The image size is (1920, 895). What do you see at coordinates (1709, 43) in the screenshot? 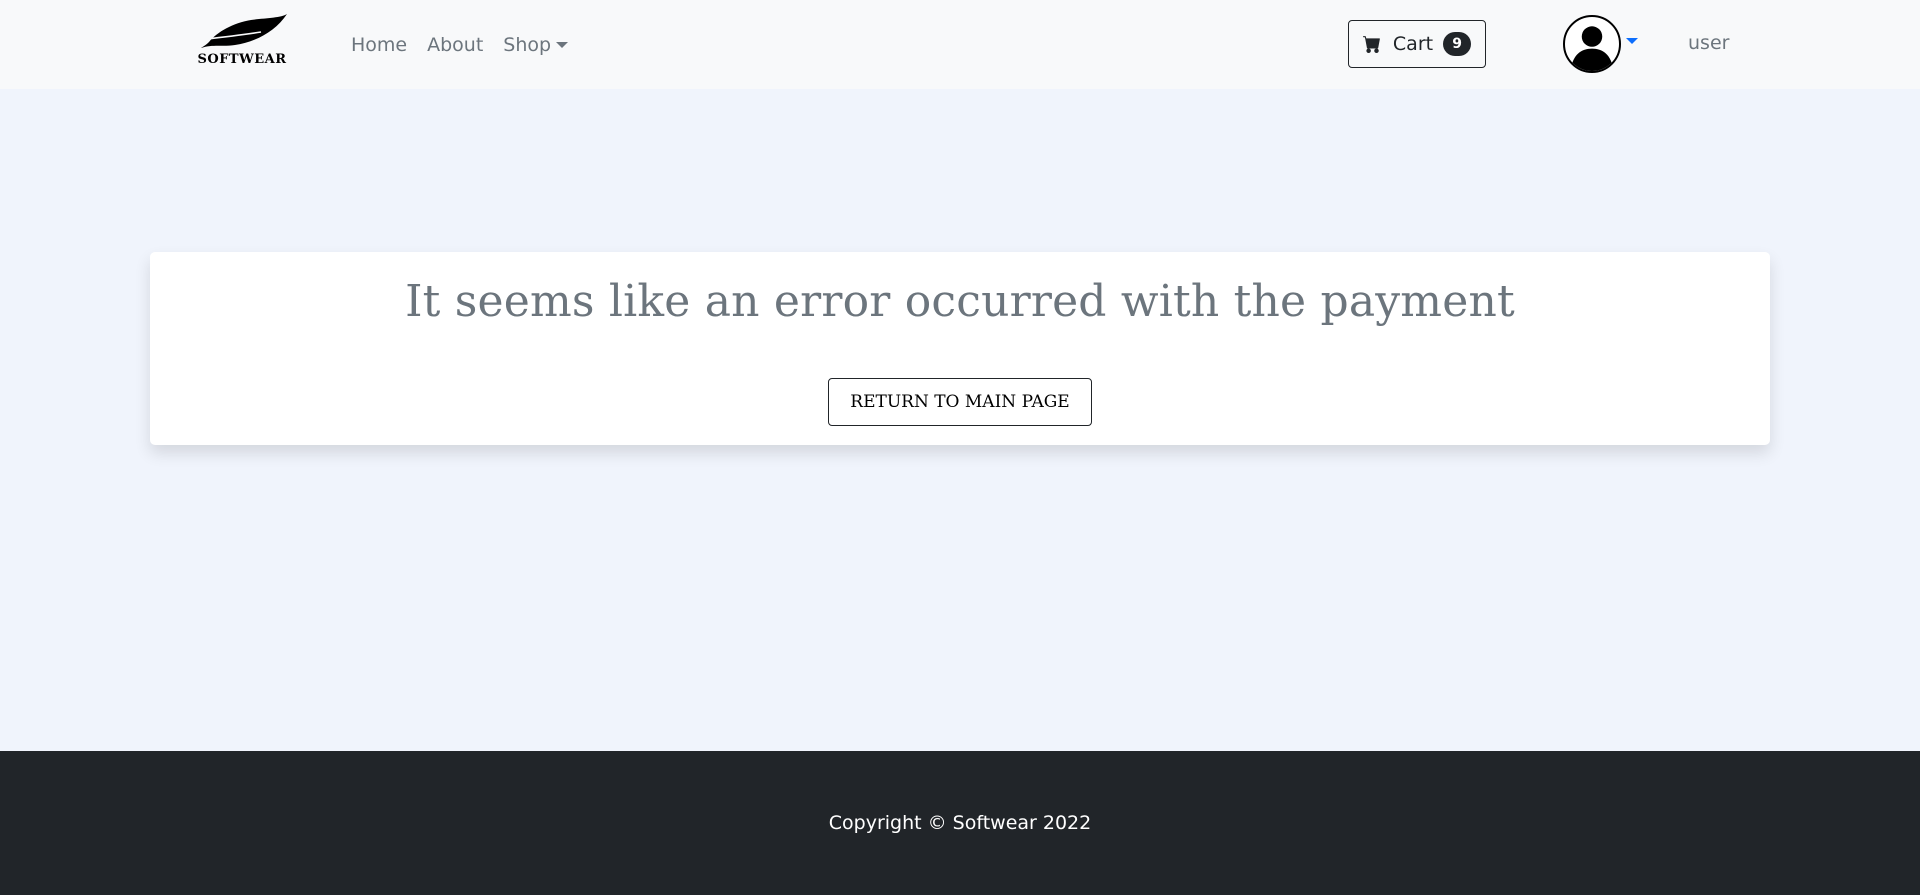
I see `username: user` at bounding box center [1709, 43].